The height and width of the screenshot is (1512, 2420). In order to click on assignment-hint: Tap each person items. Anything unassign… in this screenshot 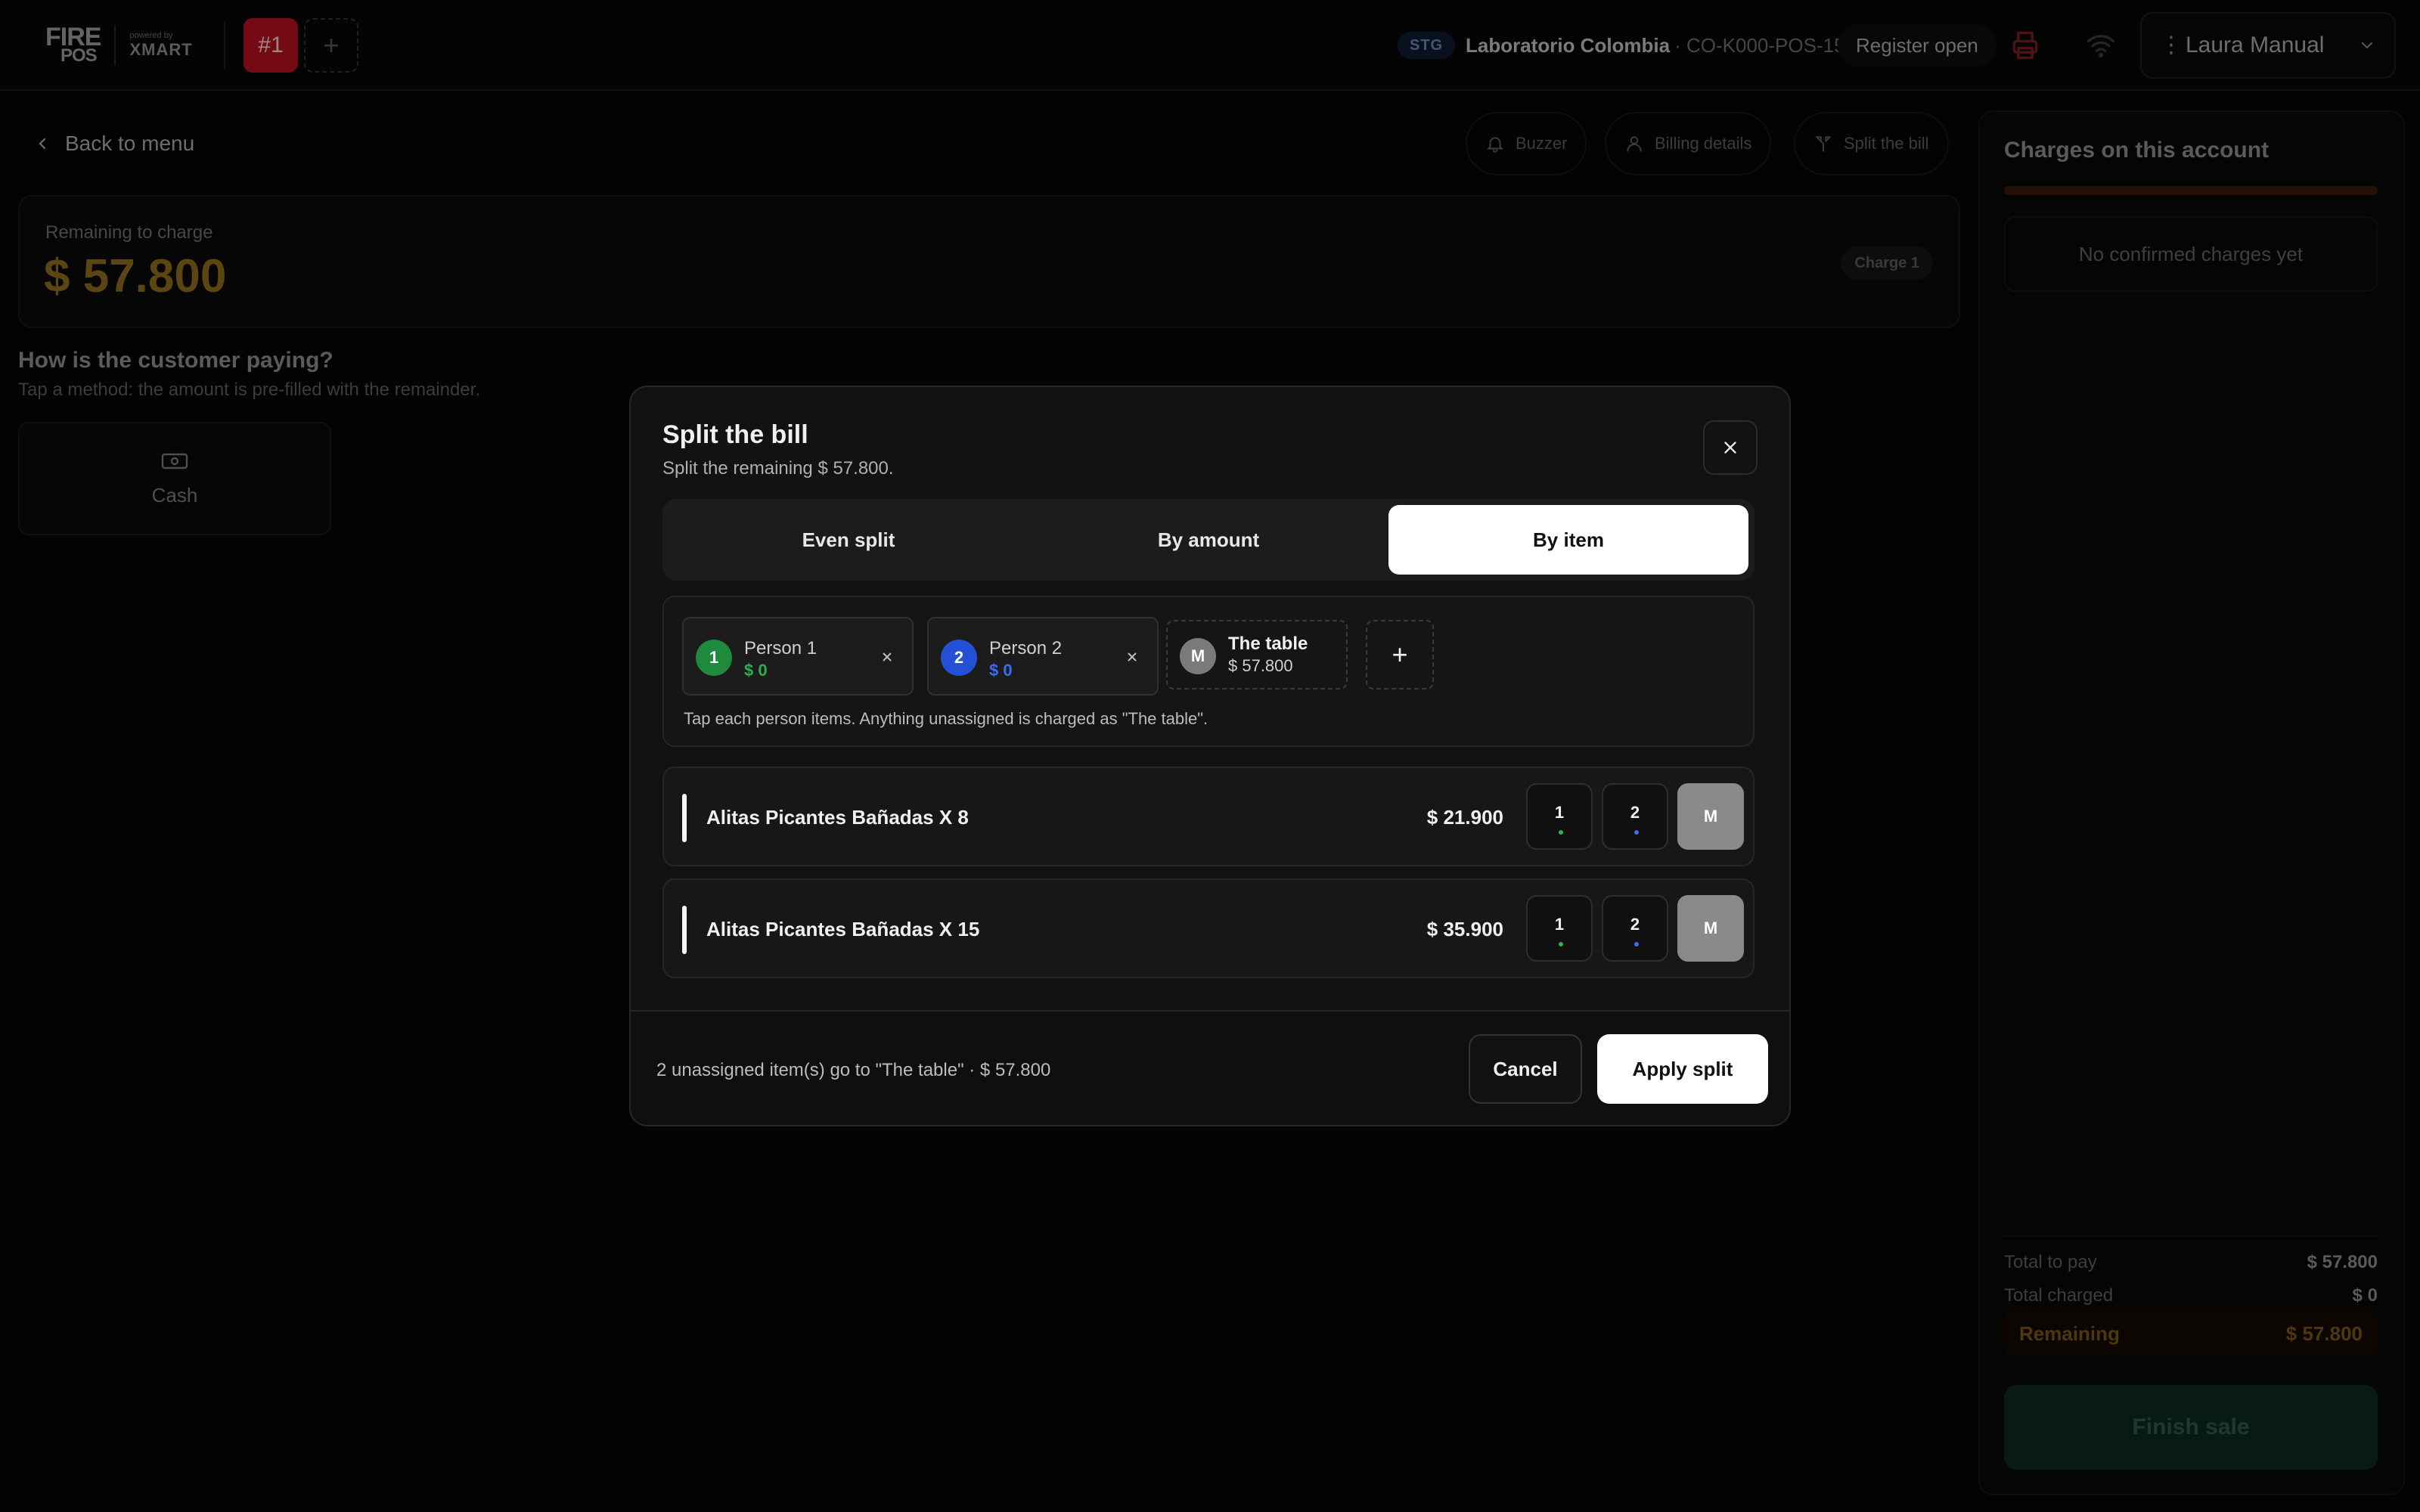, I will do `click(946, 718)`.